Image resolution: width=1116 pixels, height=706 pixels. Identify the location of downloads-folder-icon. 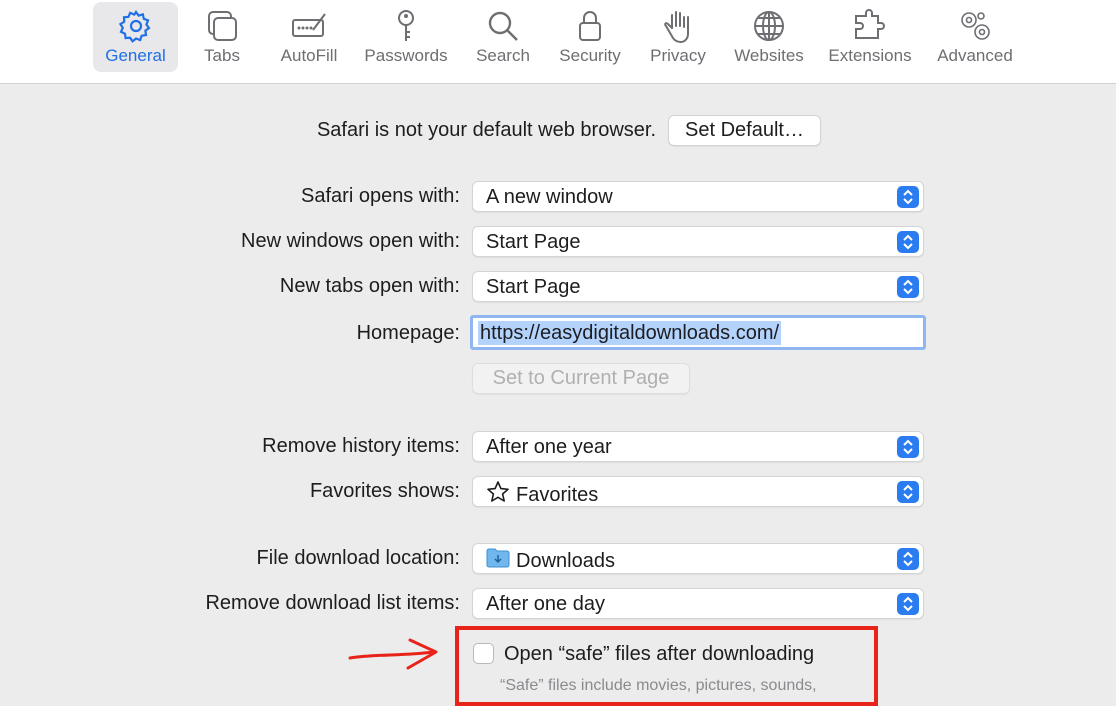
(498, 561).